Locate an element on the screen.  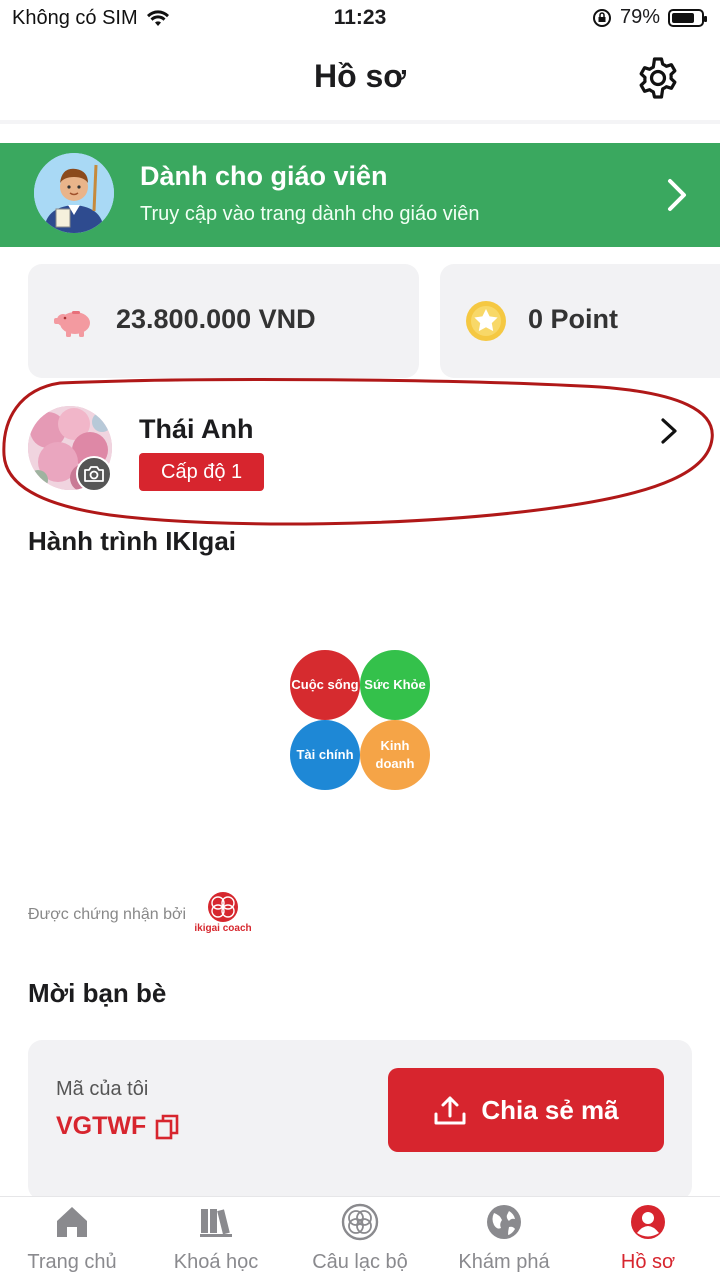
teacher-illustration is located at coordinates (74, 193).